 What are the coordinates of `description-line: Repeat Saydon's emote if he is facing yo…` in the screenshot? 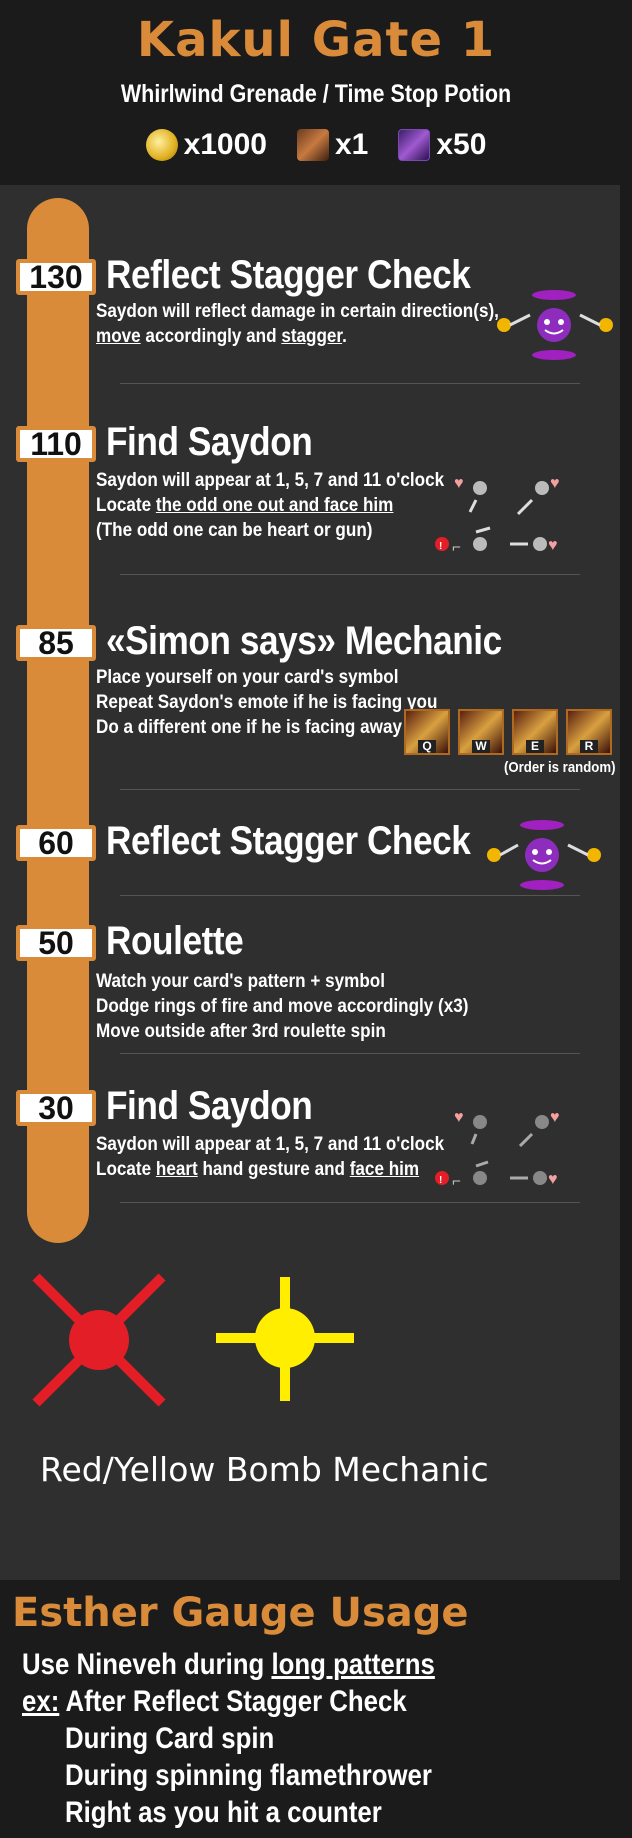 It's located at (267, 702).